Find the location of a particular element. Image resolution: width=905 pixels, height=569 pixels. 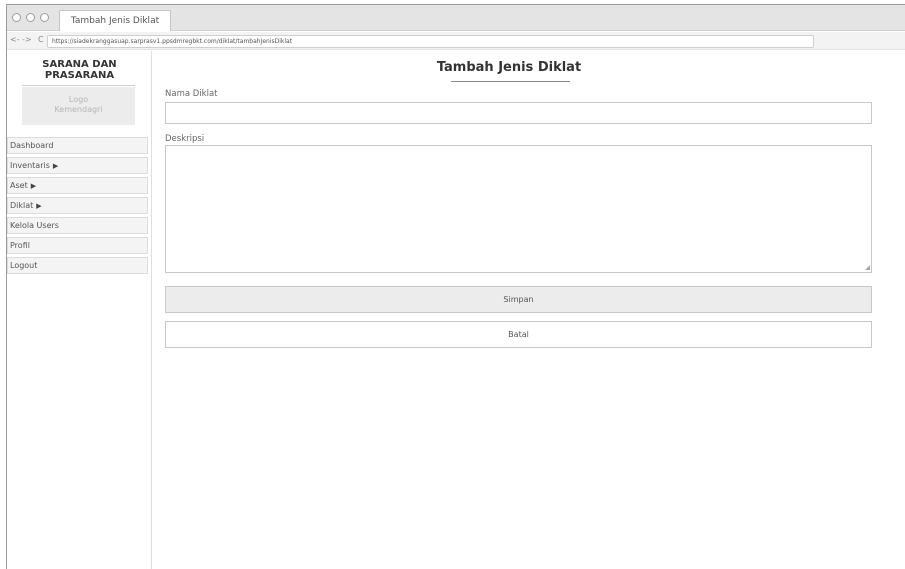

window-controls is located at coordinates (30, 17).